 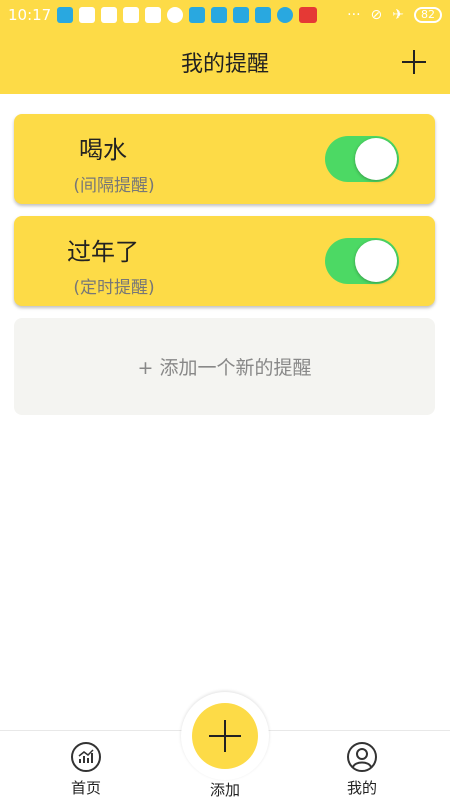 I want to click on reminder-type: (定时提醒), so click(x=114, y=288).